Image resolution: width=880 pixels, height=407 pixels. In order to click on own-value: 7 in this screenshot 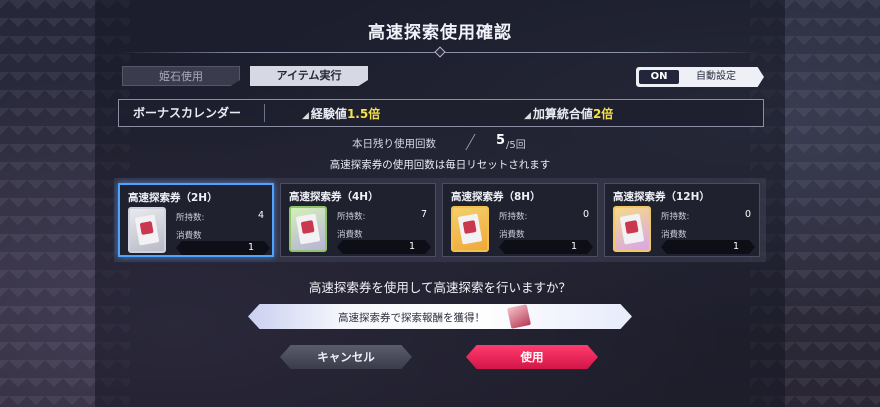, I will do `click(423, 214)`.